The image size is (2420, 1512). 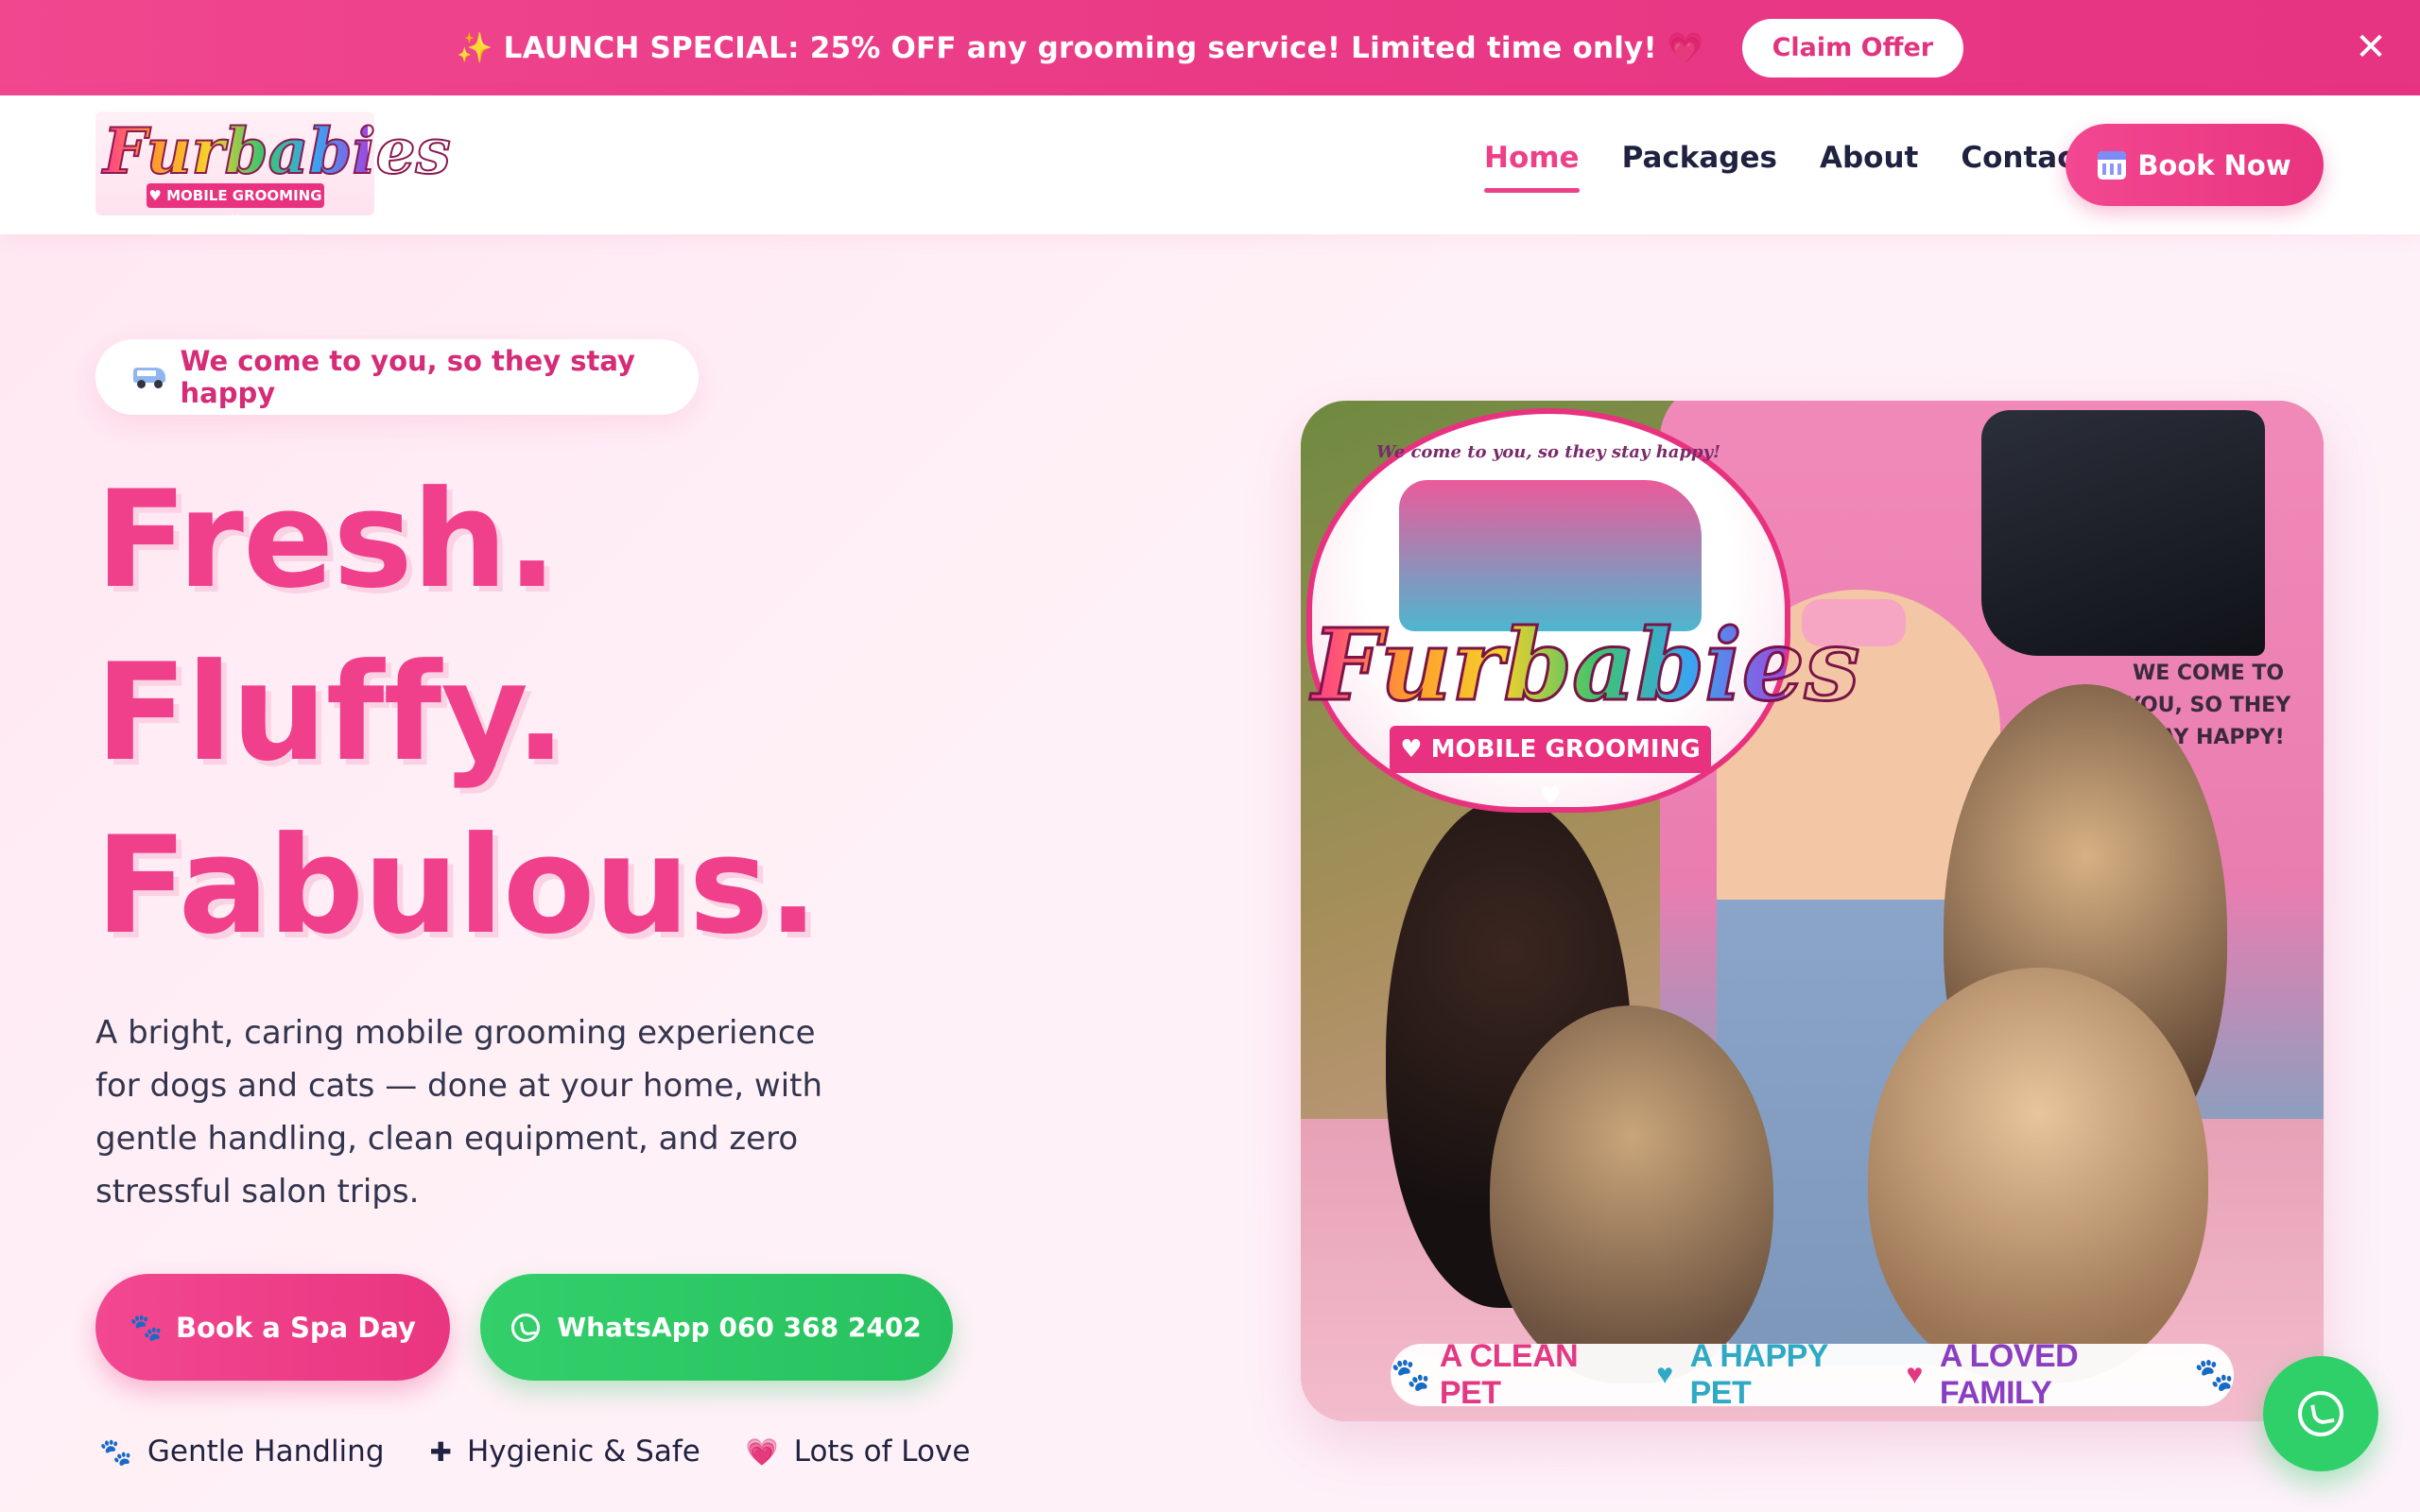 I want to click on whatsapp-button: WhatsApp 060 368 2402, so click(x=717, y=1327).